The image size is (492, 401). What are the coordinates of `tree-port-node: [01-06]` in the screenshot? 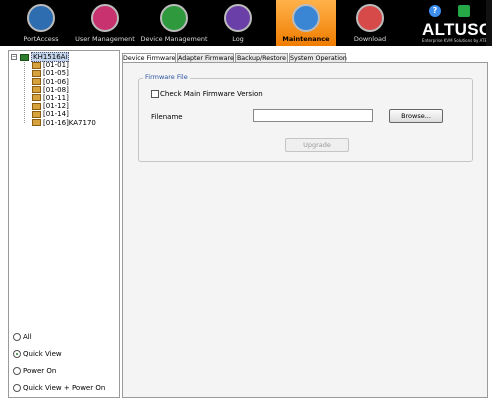 It's located at (53, 82).